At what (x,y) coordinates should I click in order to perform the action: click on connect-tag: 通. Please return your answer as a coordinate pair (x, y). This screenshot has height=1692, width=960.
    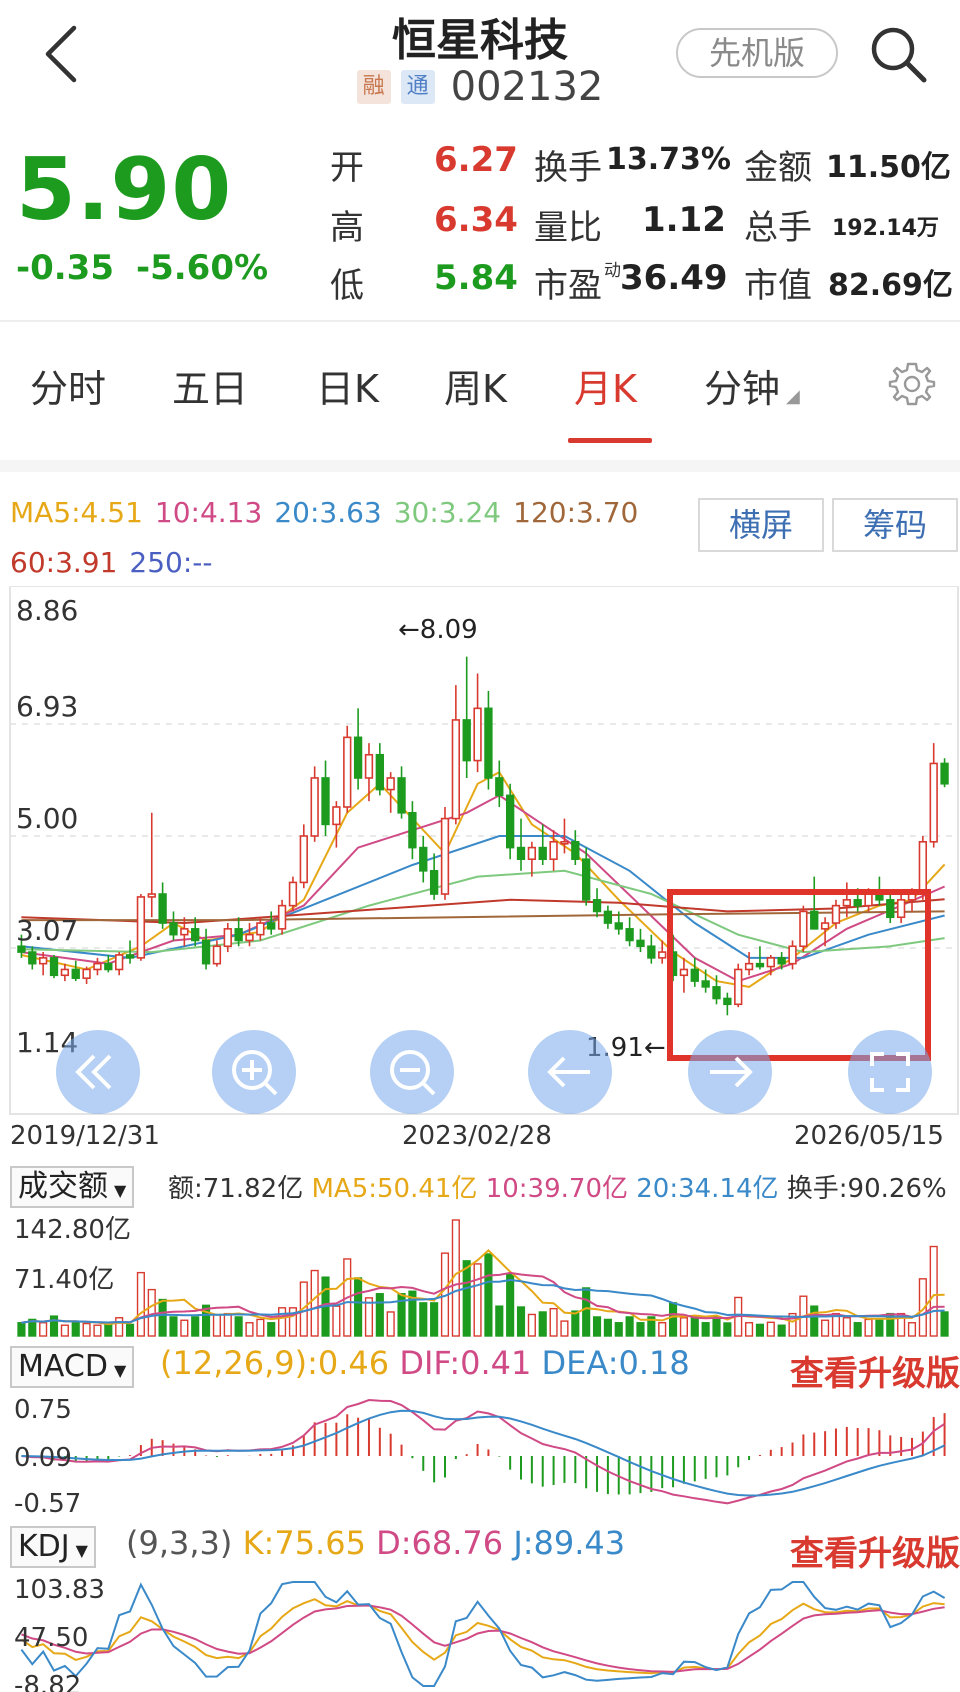
    Looking at the image, I should click on (417, 87).